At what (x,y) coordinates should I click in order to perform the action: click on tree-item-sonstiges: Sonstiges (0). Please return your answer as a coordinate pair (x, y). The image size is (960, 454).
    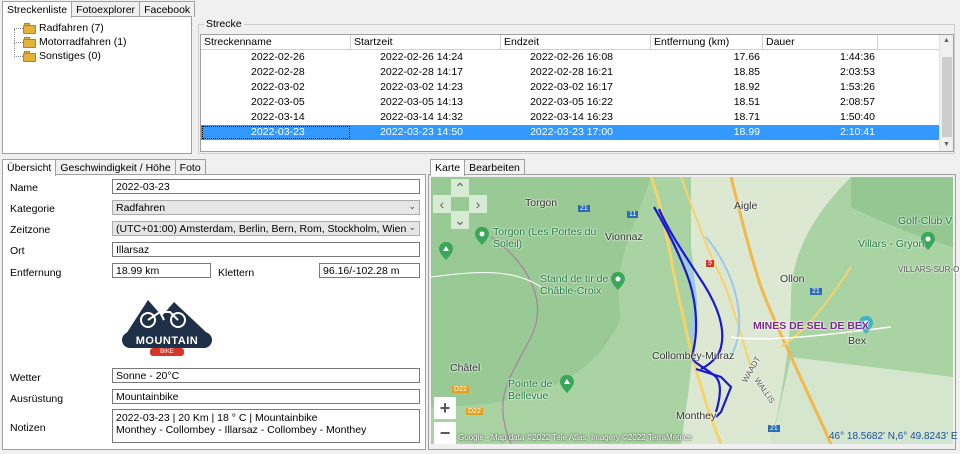
    Looking at the image, I should click on (102, 53).